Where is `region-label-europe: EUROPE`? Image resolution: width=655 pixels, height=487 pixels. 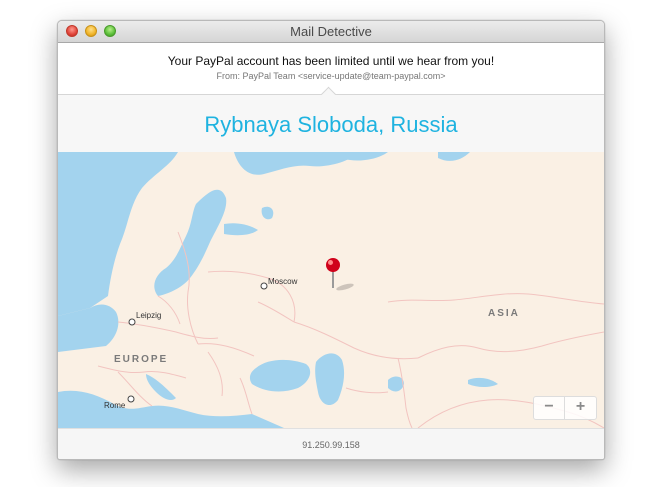
region-label-europe: EUROPE is located at coordinates (141, 359).